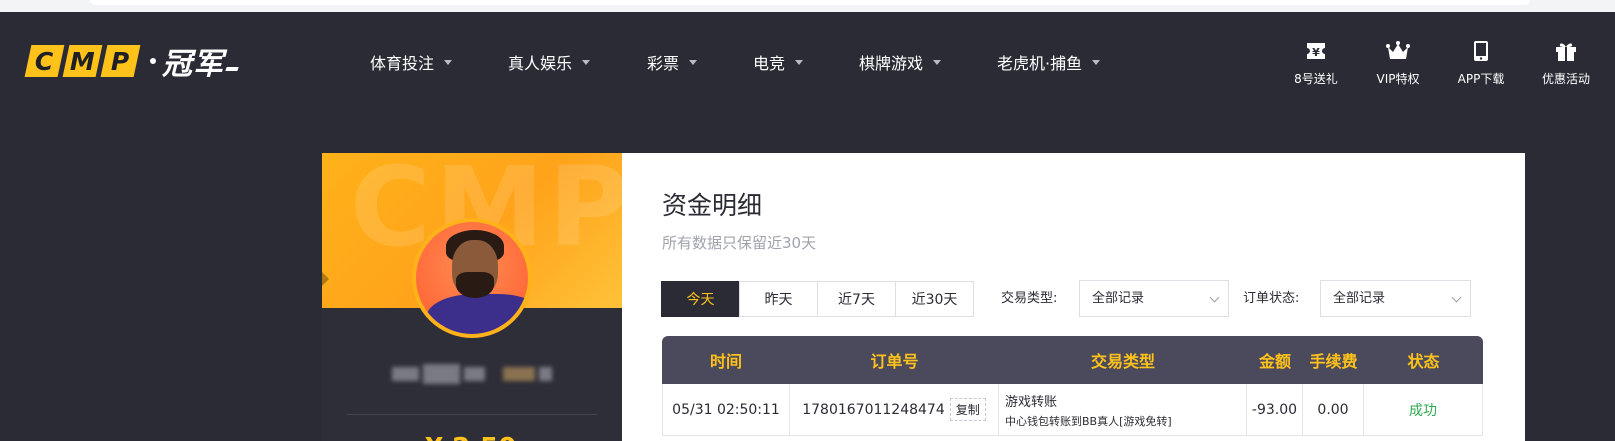 The width and height of the screenshot is (1615, 441). Describe the element at coordinates (810, 2) in the screenshot. I see `browser-address-bar-edge` at that location.